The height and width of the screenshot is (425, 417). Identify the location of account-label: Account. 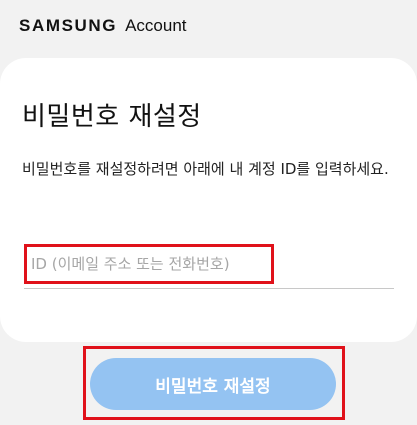
(156, 25).